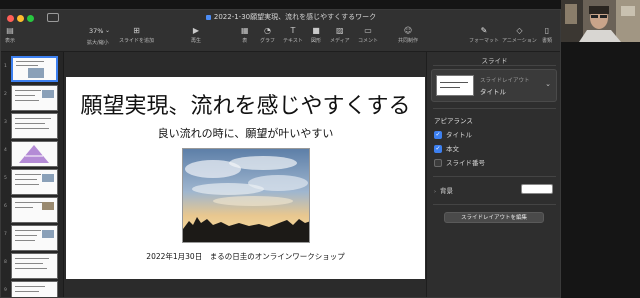 The height and width of the screenshot is (298, 640). Describe the element at coordinates (519, 30) in the screenshot. I see `animate-icon: ◇` at that location.